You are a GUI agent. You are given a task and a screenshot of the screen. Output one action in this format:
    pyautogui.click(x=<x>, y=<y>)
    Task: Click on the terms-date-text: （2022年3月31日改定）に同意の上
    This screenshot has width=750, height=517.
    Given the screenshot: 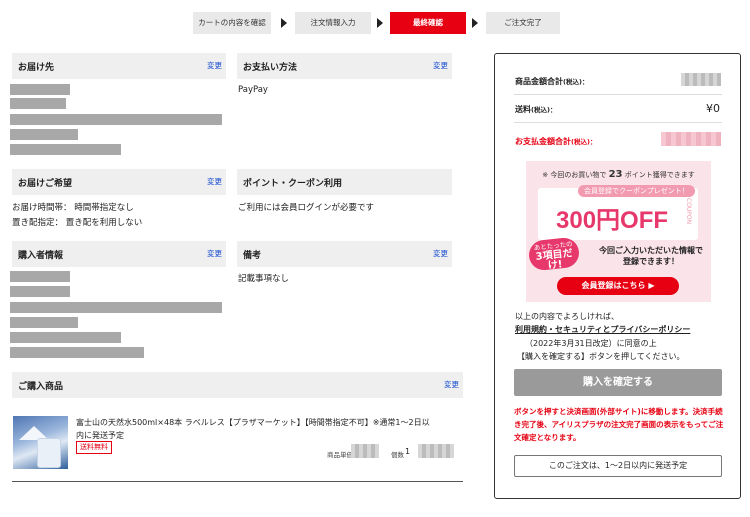 What is the action you would take?
    pyautogui.click(x=591, y=343)
    